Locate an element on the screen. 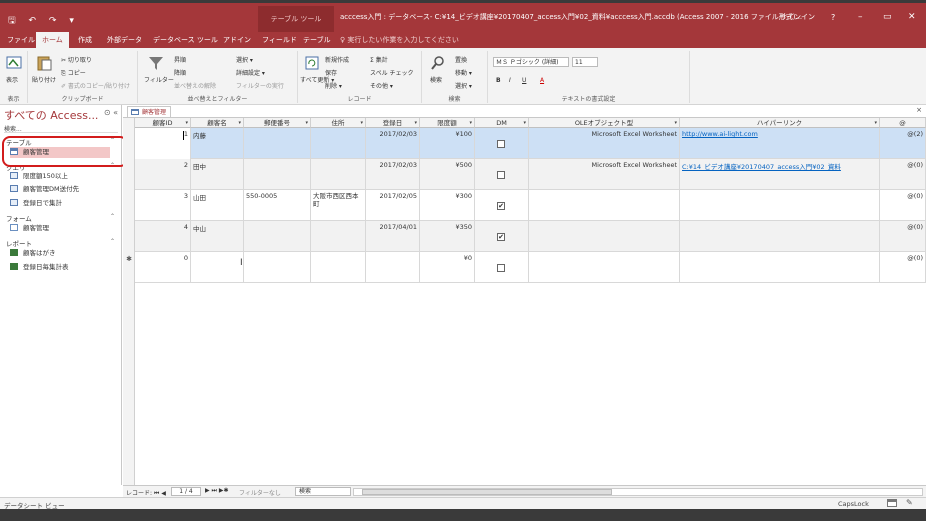 This screenshot has width=926, height=521. filter-button: フィルター is located at coordinates (159, 79).